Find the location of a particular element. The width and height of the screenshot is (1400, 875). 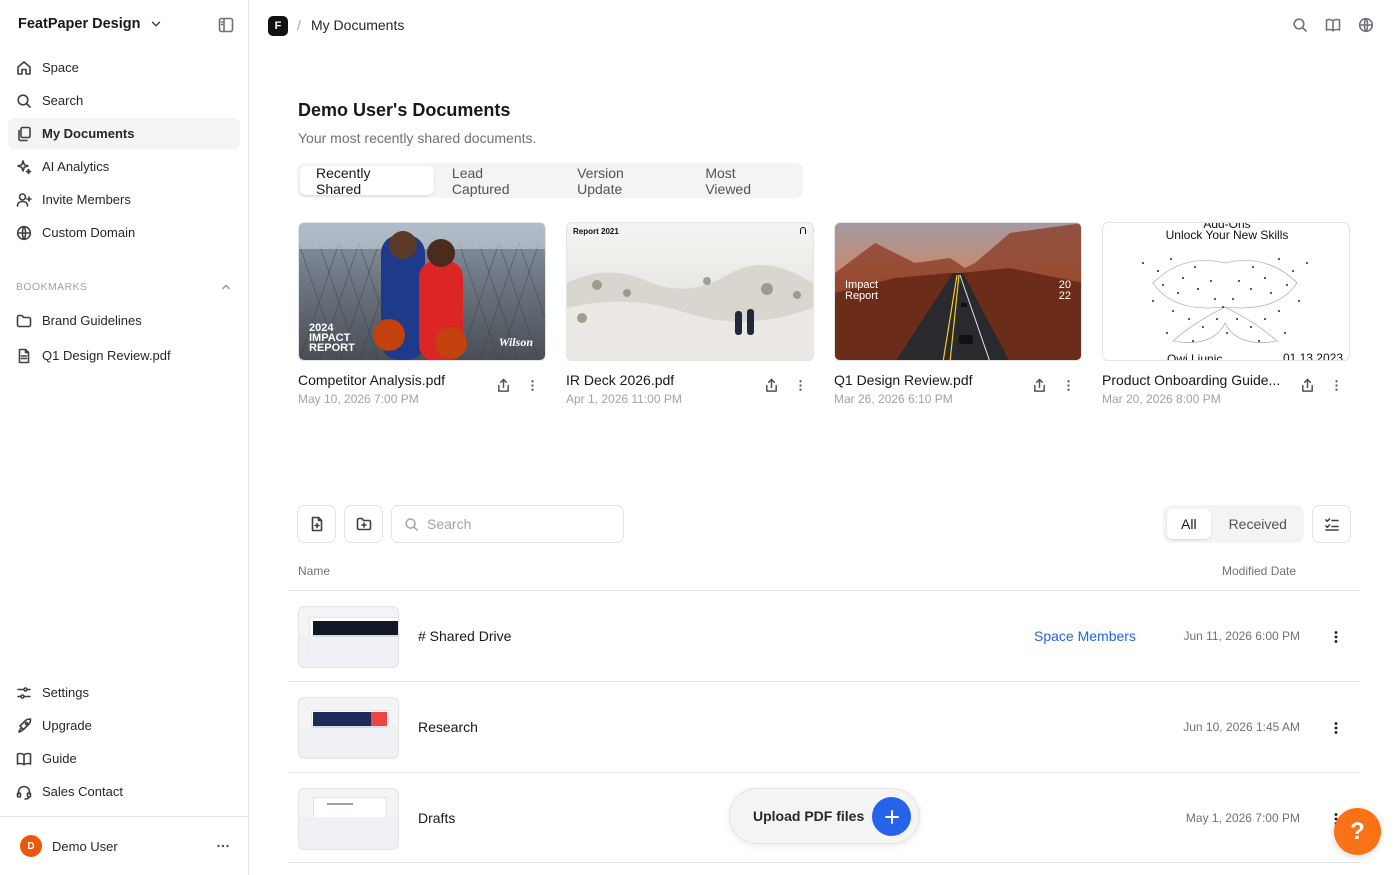

help-button: ? is located at coordinates (1357, 831).